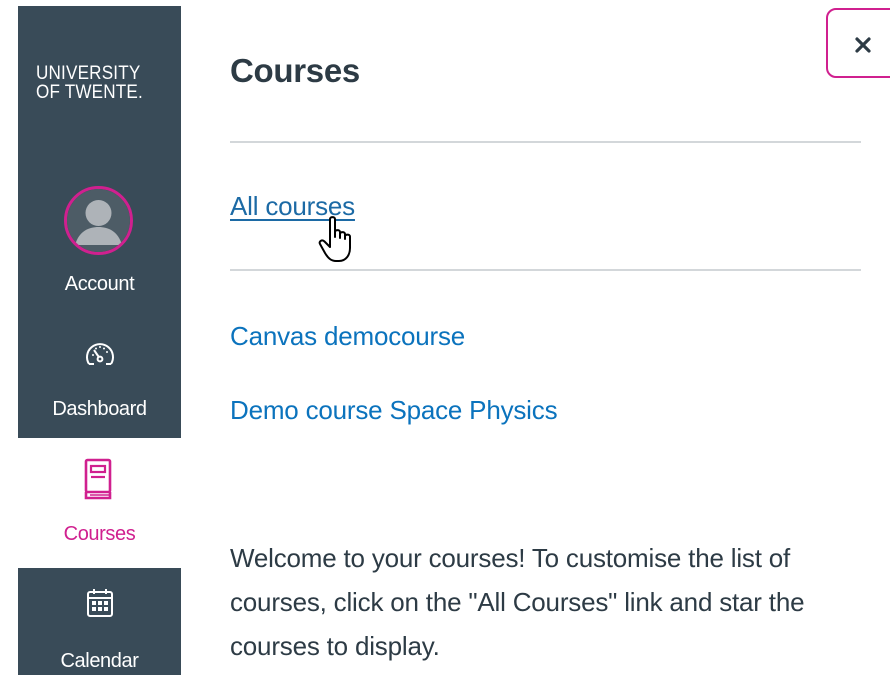 This screenshot has height=678, width=890. I want to click on course-link-space-physics: Demo course Space Physics, so click(394, 410).